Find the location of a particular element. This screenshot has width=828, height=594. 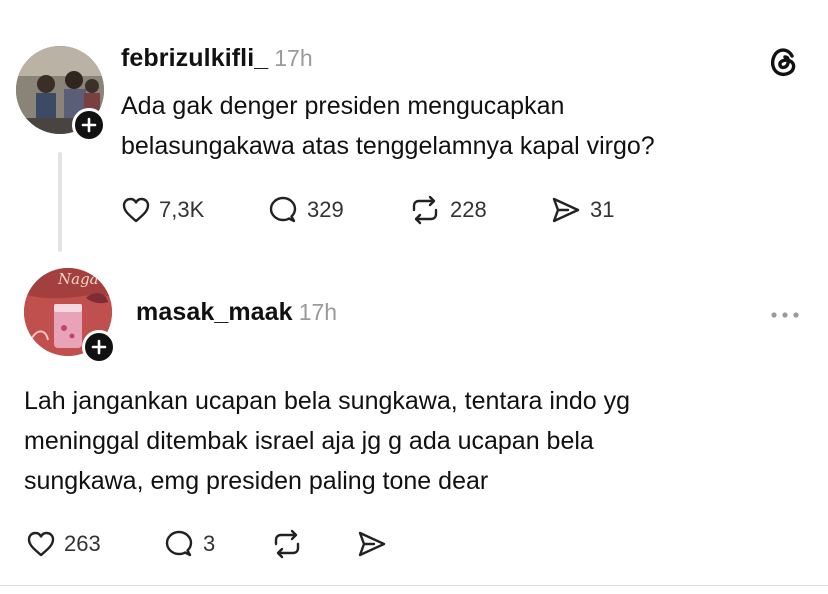

reply-like-count: 263 is located at coordinates (82, 543).